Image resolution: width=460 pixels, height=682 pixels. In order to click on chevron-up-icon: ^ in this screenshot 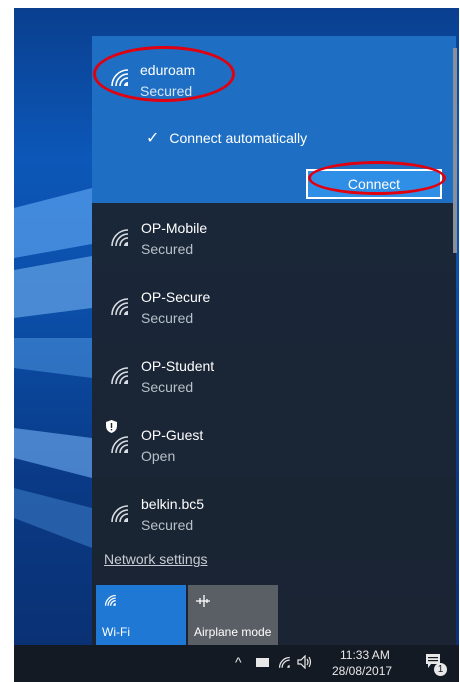, I will do `click(238, 662)`.